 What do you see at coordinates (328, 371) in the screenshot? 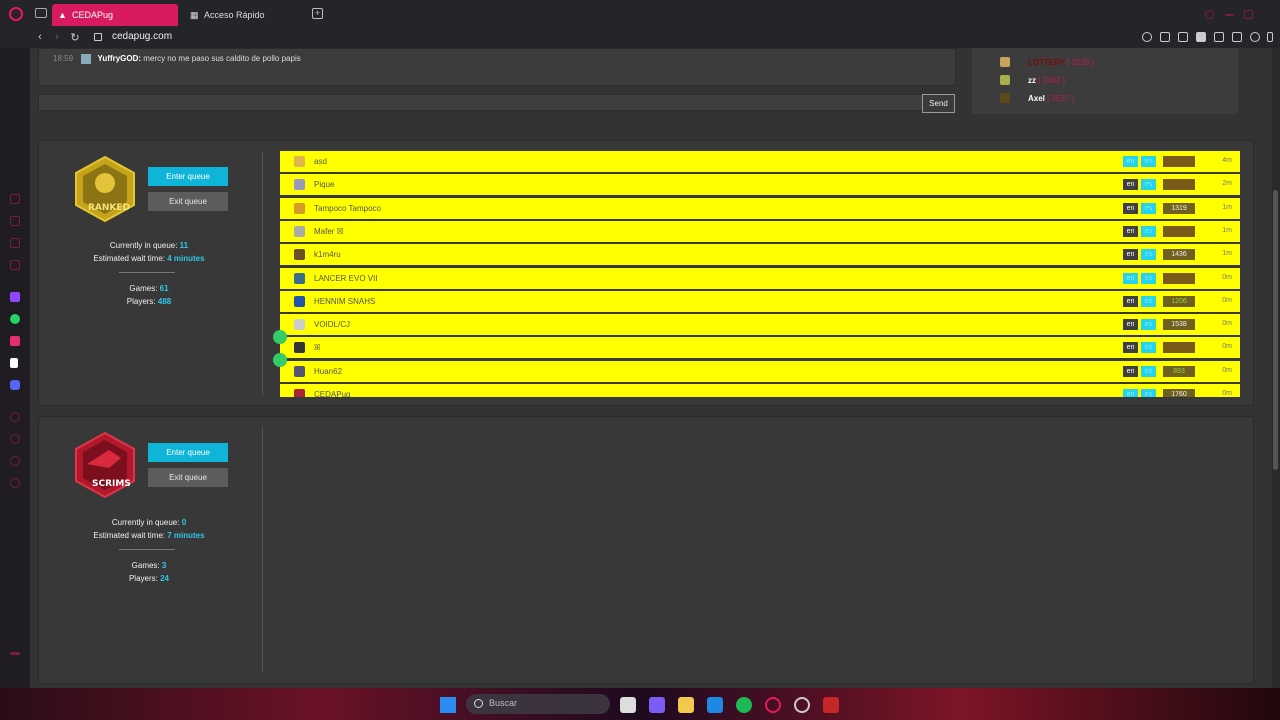
I see `player-name: Huan62` at bounding box center [328, 371].